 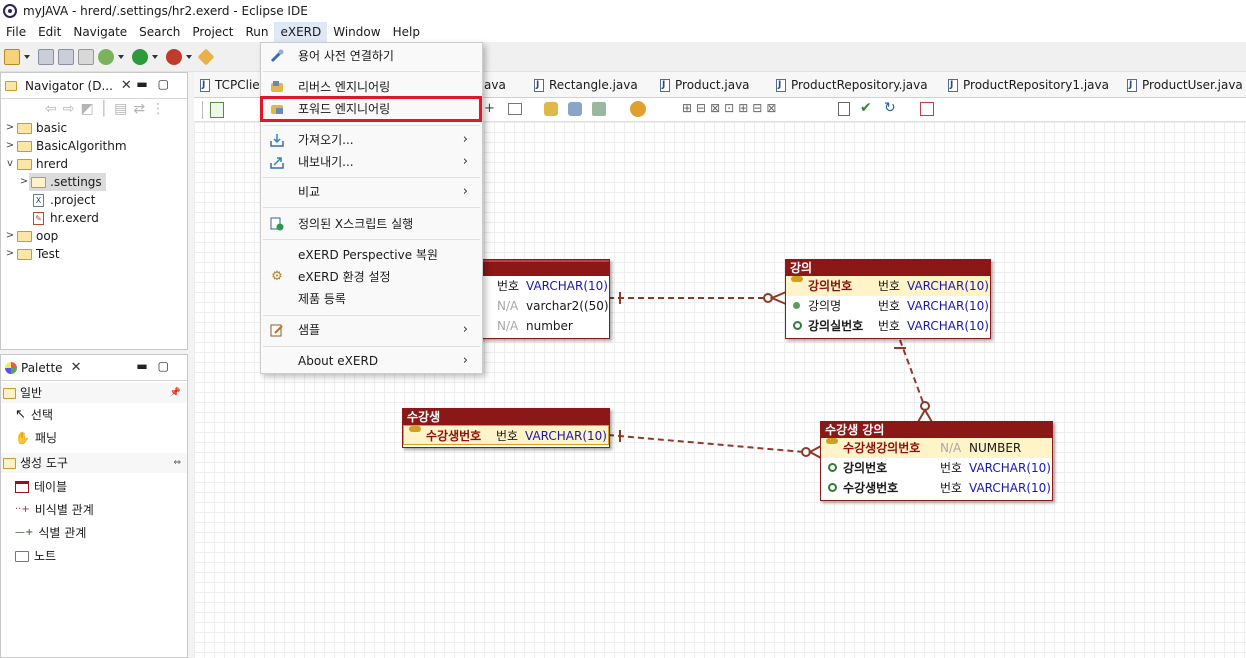 I want to click on table-title: 강의, so click(x=888, y=268).